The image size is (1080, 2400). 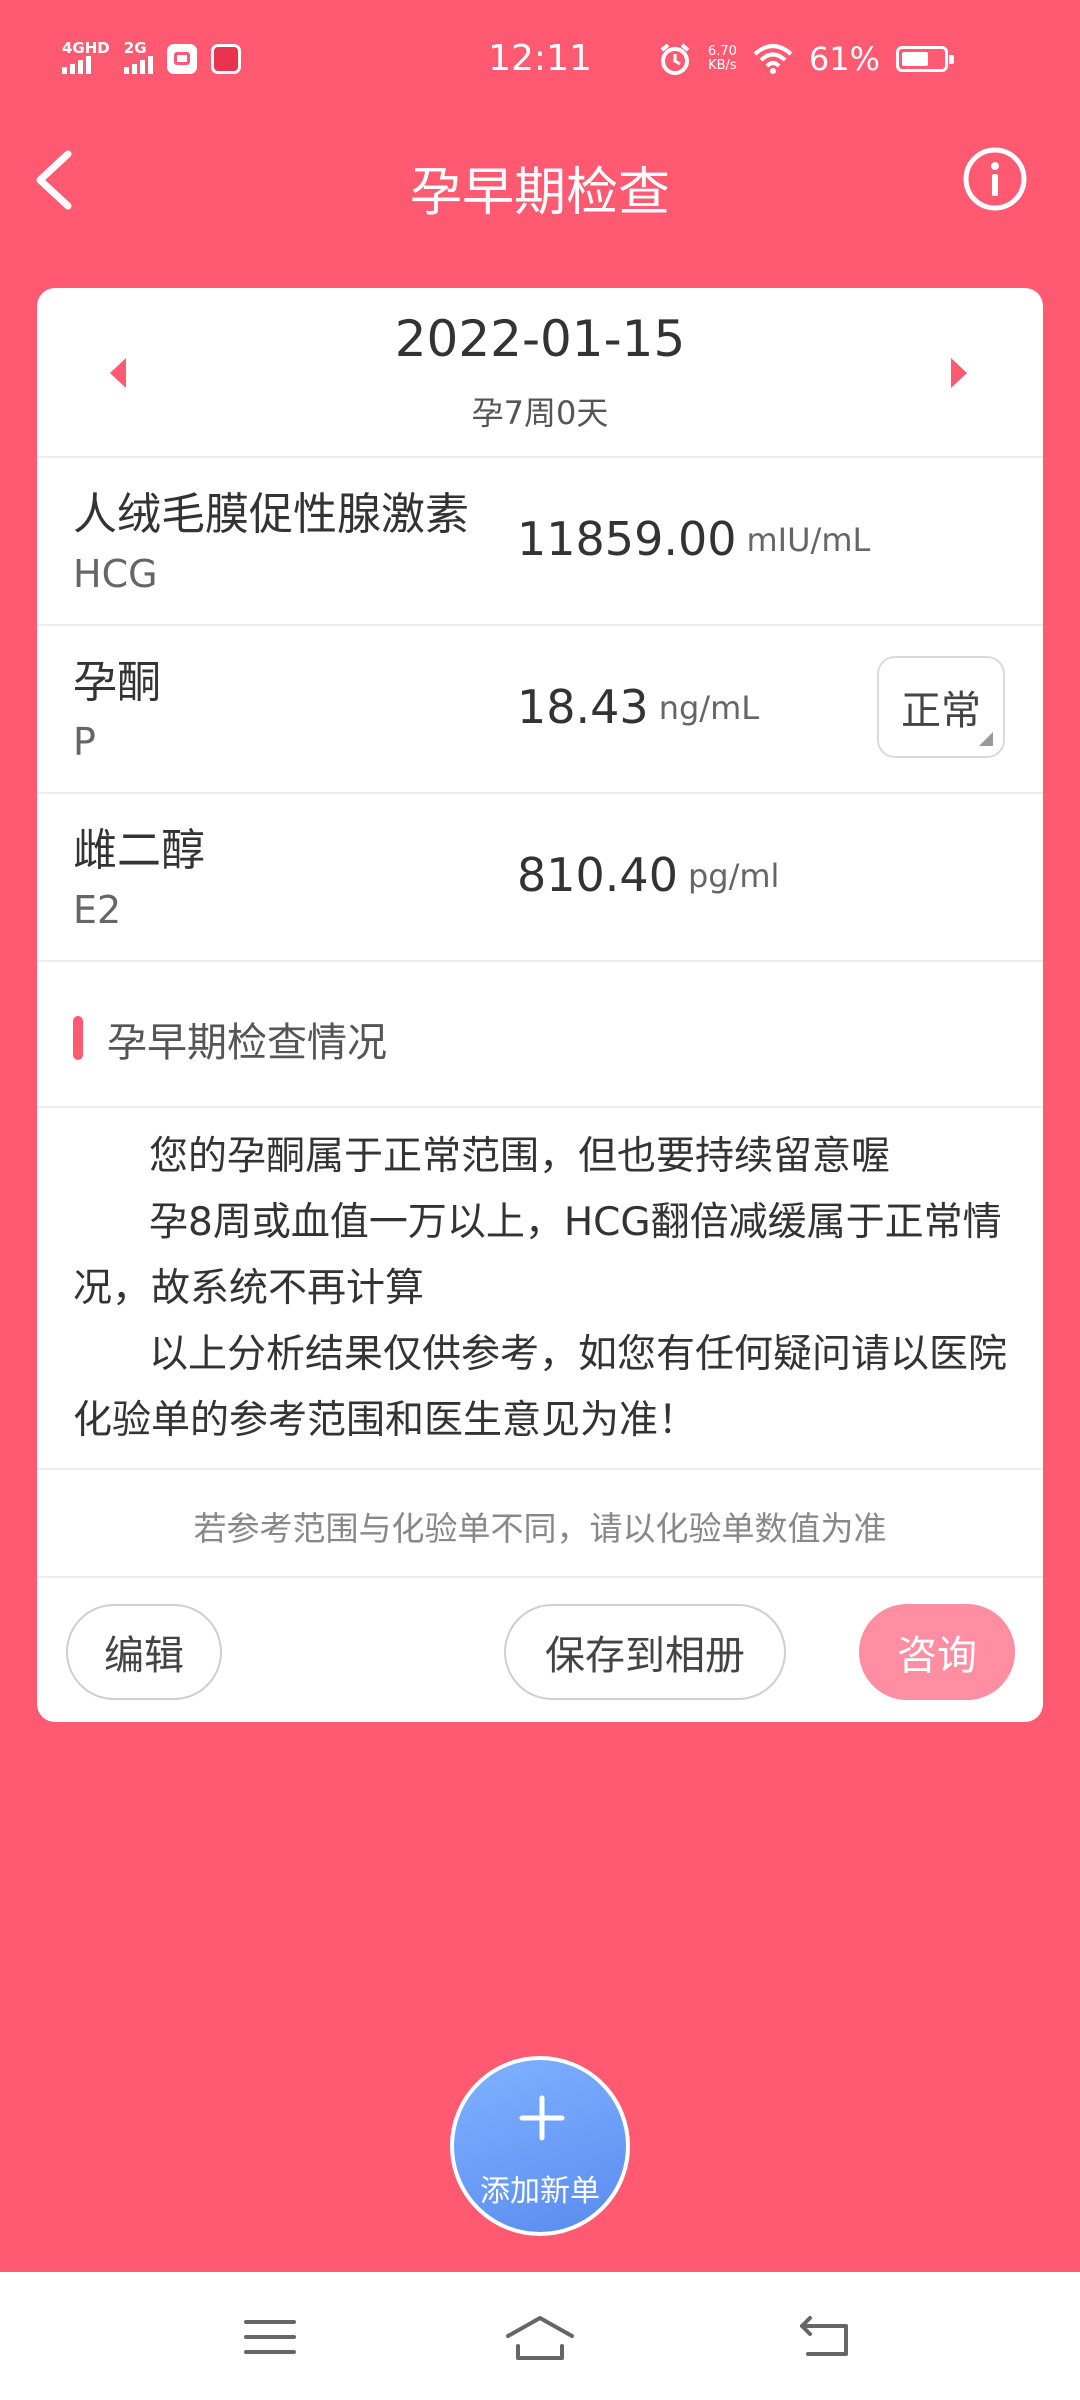 I want to click on item-name: 雌二醇, so click(x=139, y=850).